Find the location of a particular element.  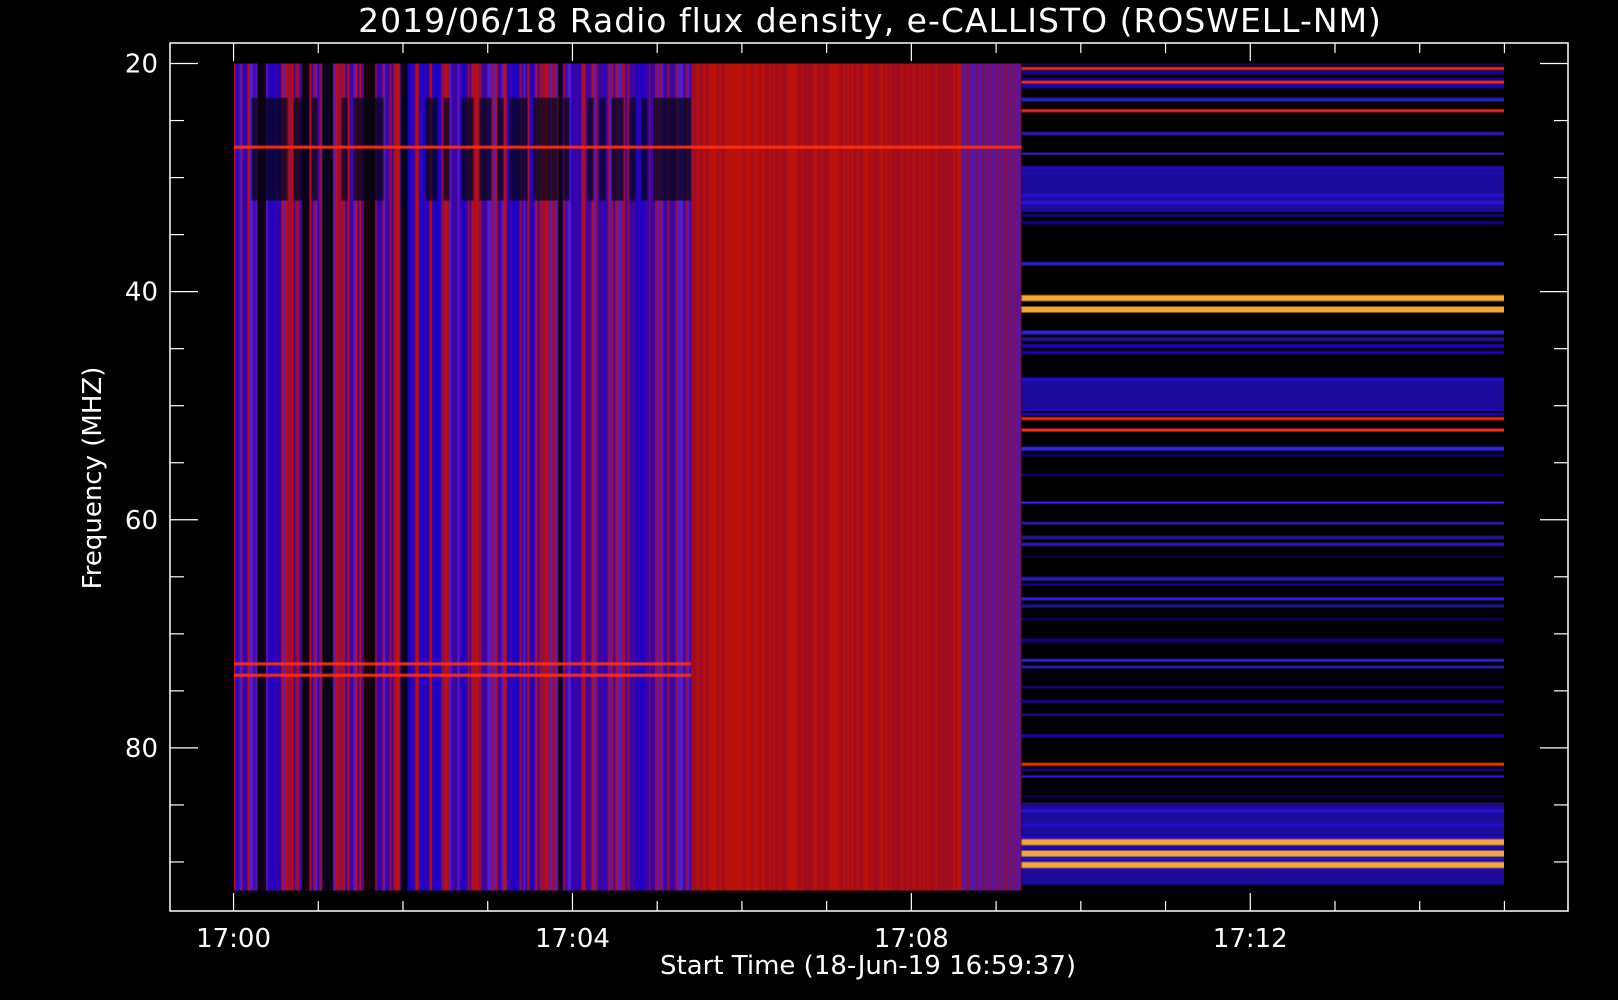

x-tick-label: 17:04 is located at coordinates (572, 939).